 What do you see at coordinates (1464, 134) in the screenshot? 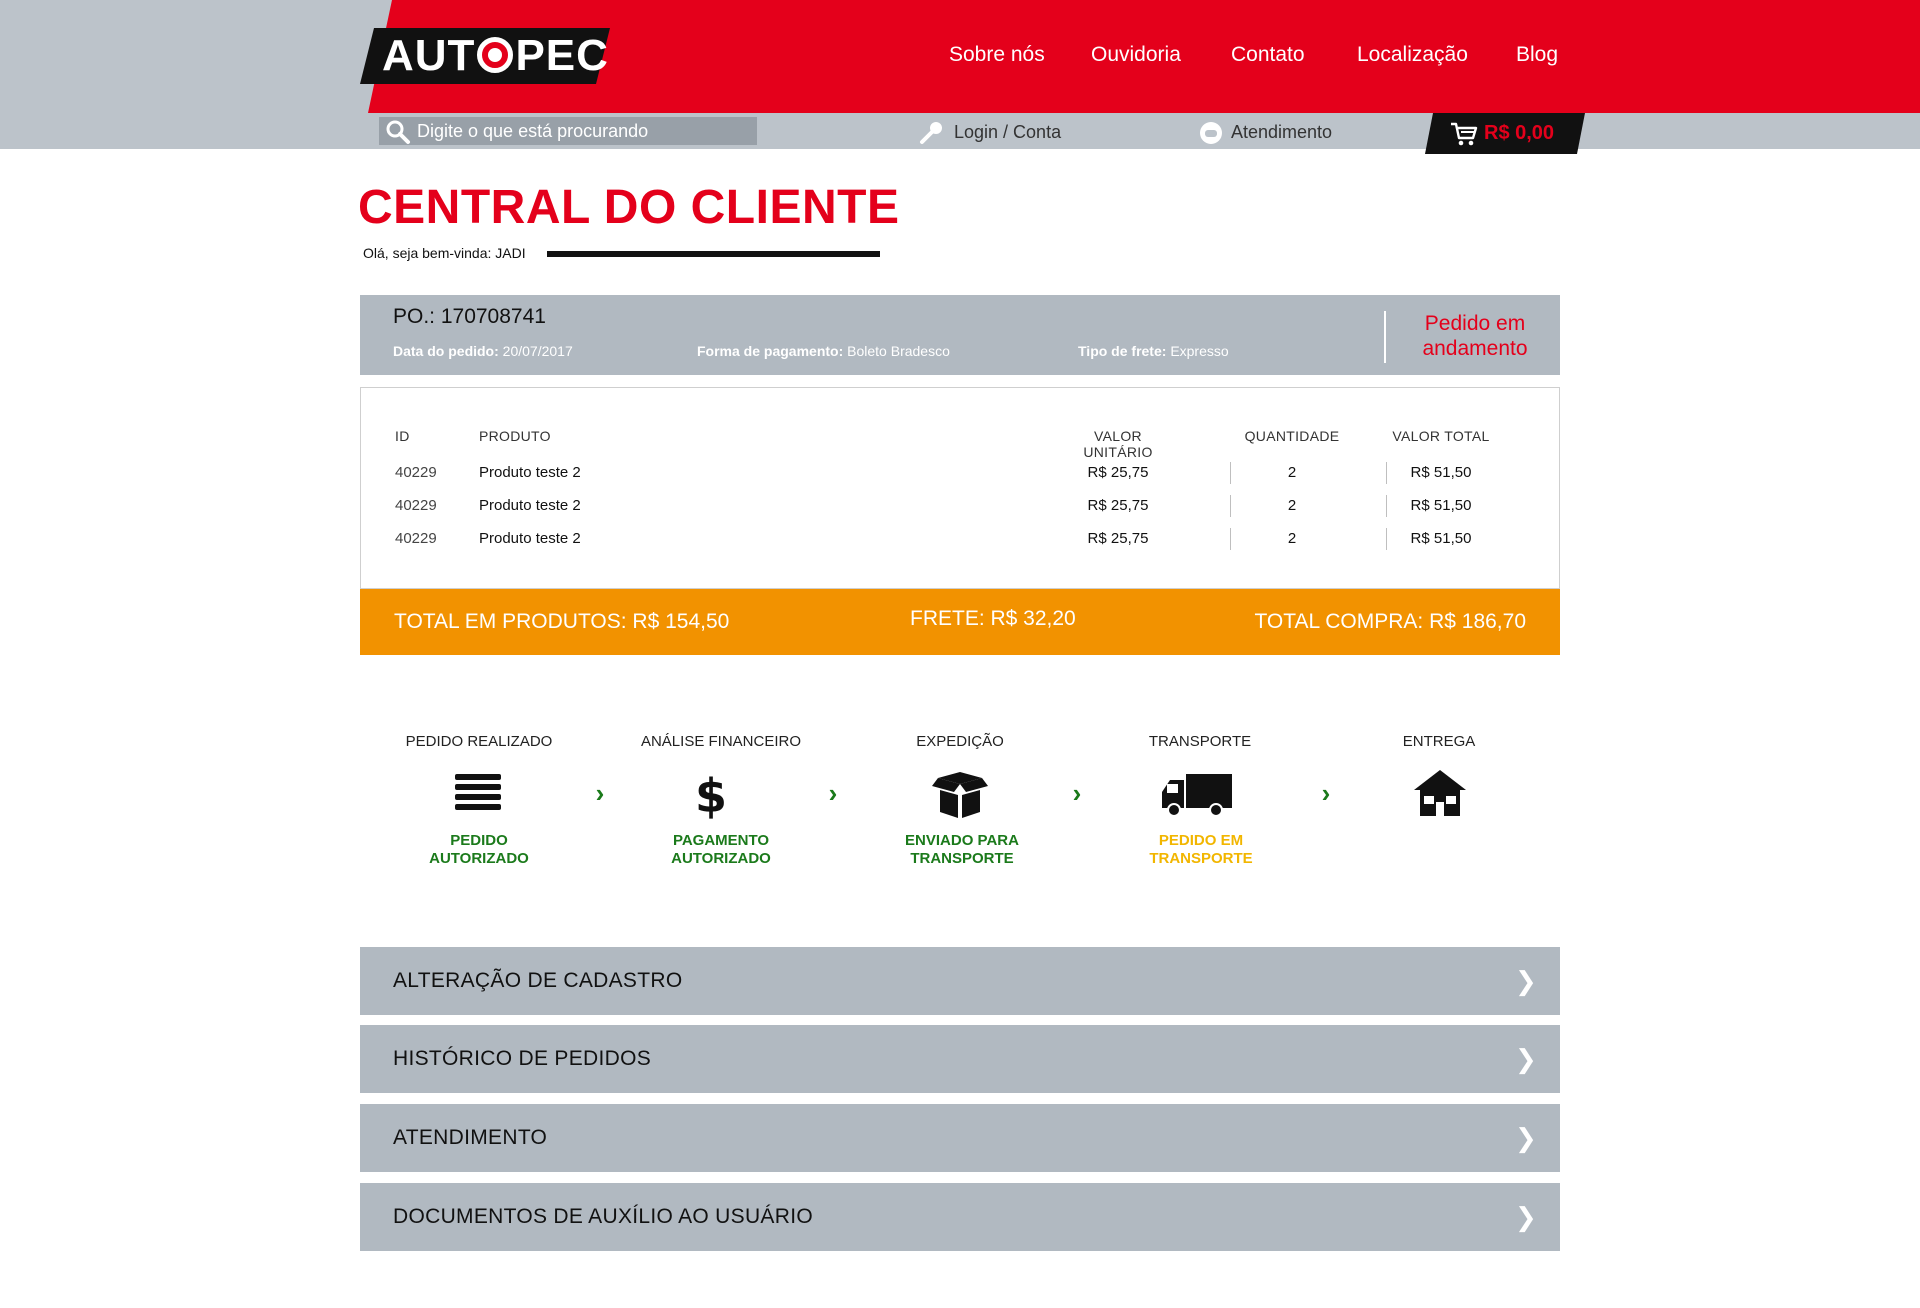
I see `cart-icon` at bounding box center [1464, 134].